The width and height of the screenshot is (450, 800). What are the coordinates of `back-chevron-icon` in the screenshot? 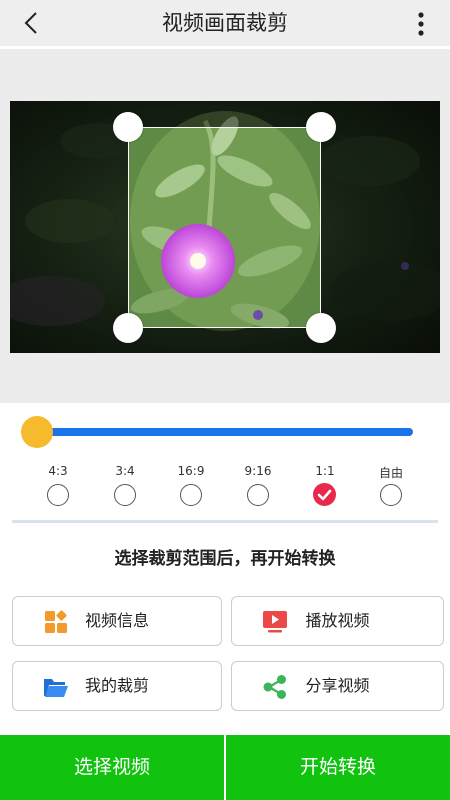 It's located at (32, 23).